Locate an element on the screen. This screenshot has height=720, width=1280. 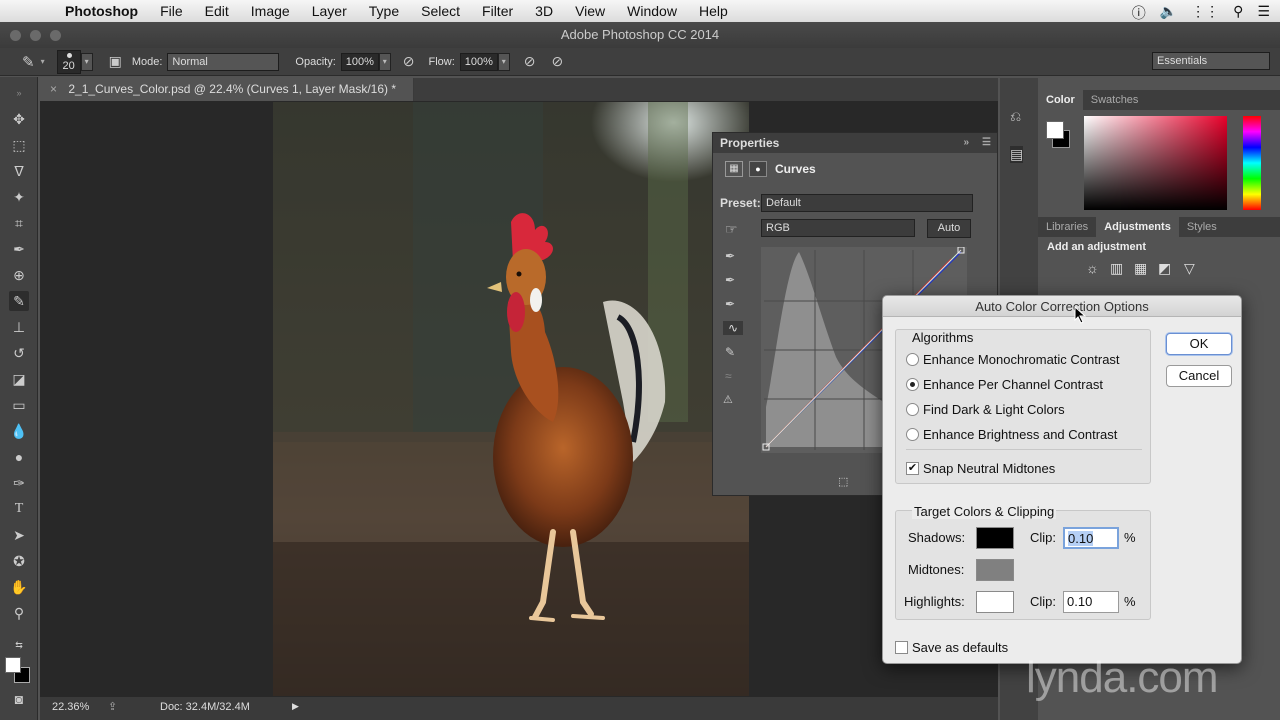
quick-mask-icon: ◙ is located at coordinates (19, 699).